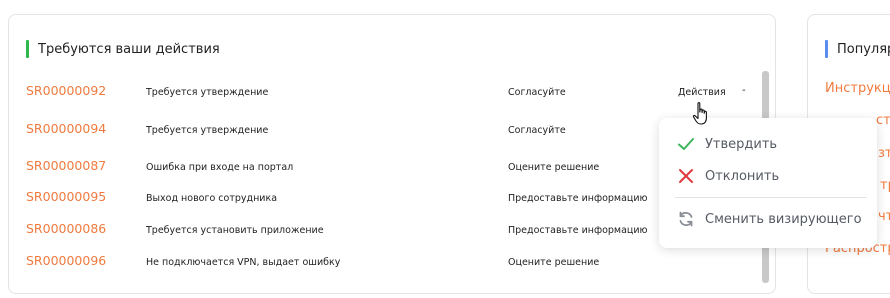 The height and width of the screenshot is (298, 890). I want to click on request-description: Не подключается VPN, выдает ошибку, so click(243, 262).